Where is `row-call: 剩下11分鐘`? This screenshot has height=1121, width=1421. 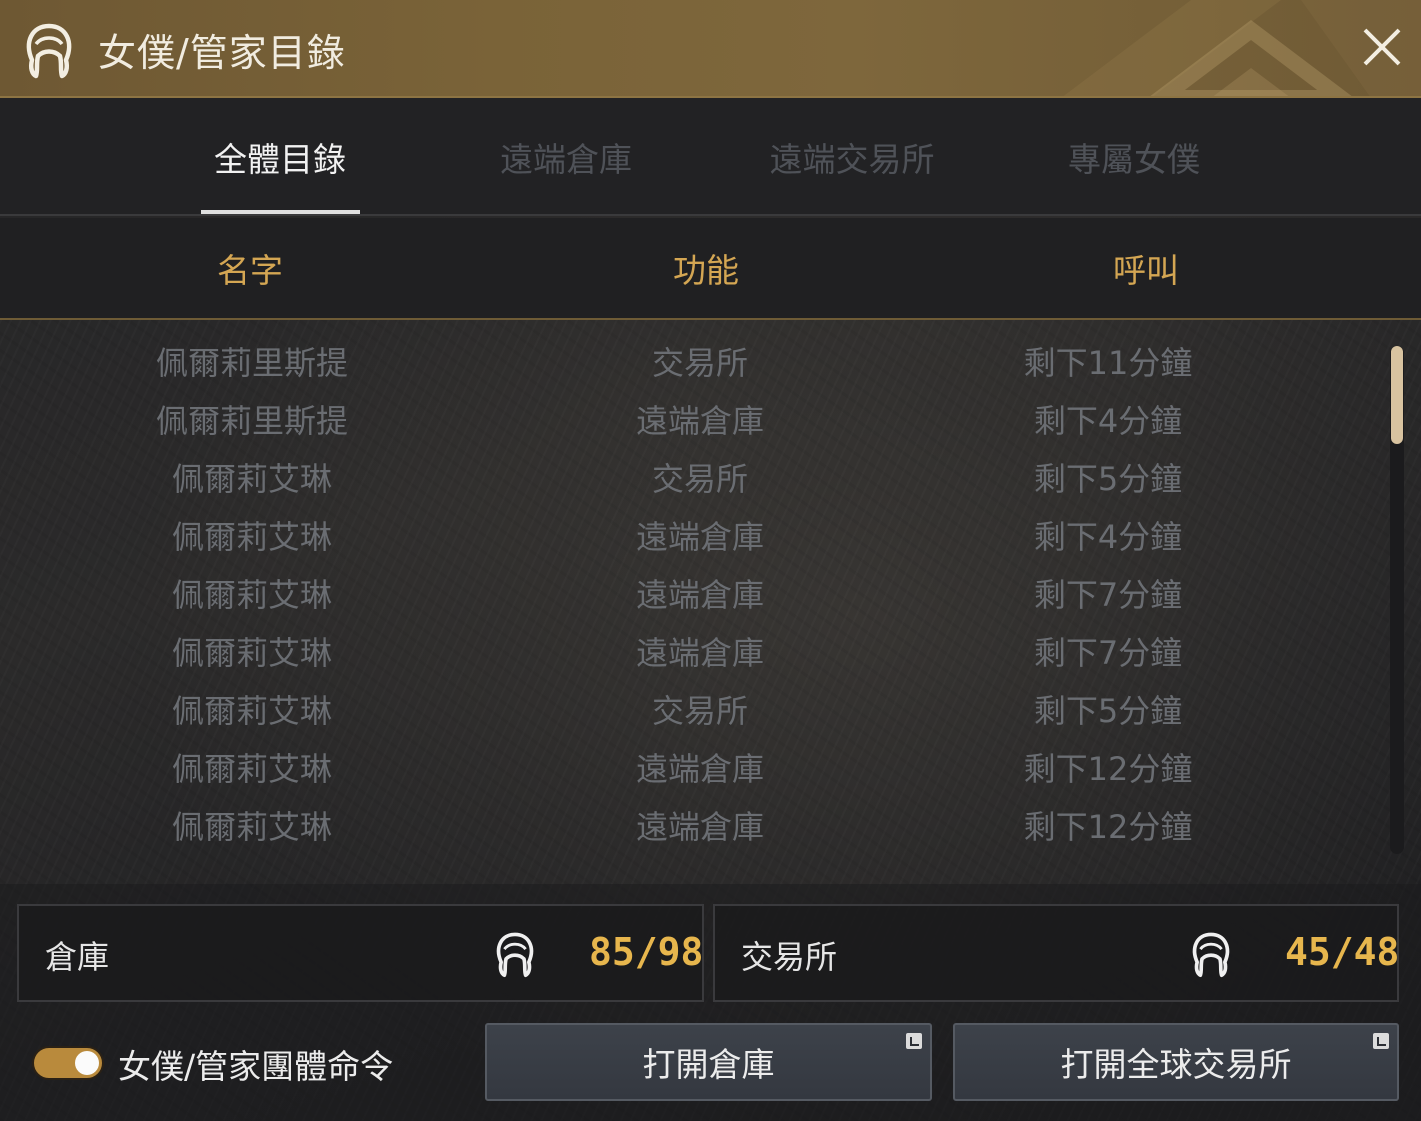
row-call: 剩下11分鐘 is located at coordinates (1108, 361).